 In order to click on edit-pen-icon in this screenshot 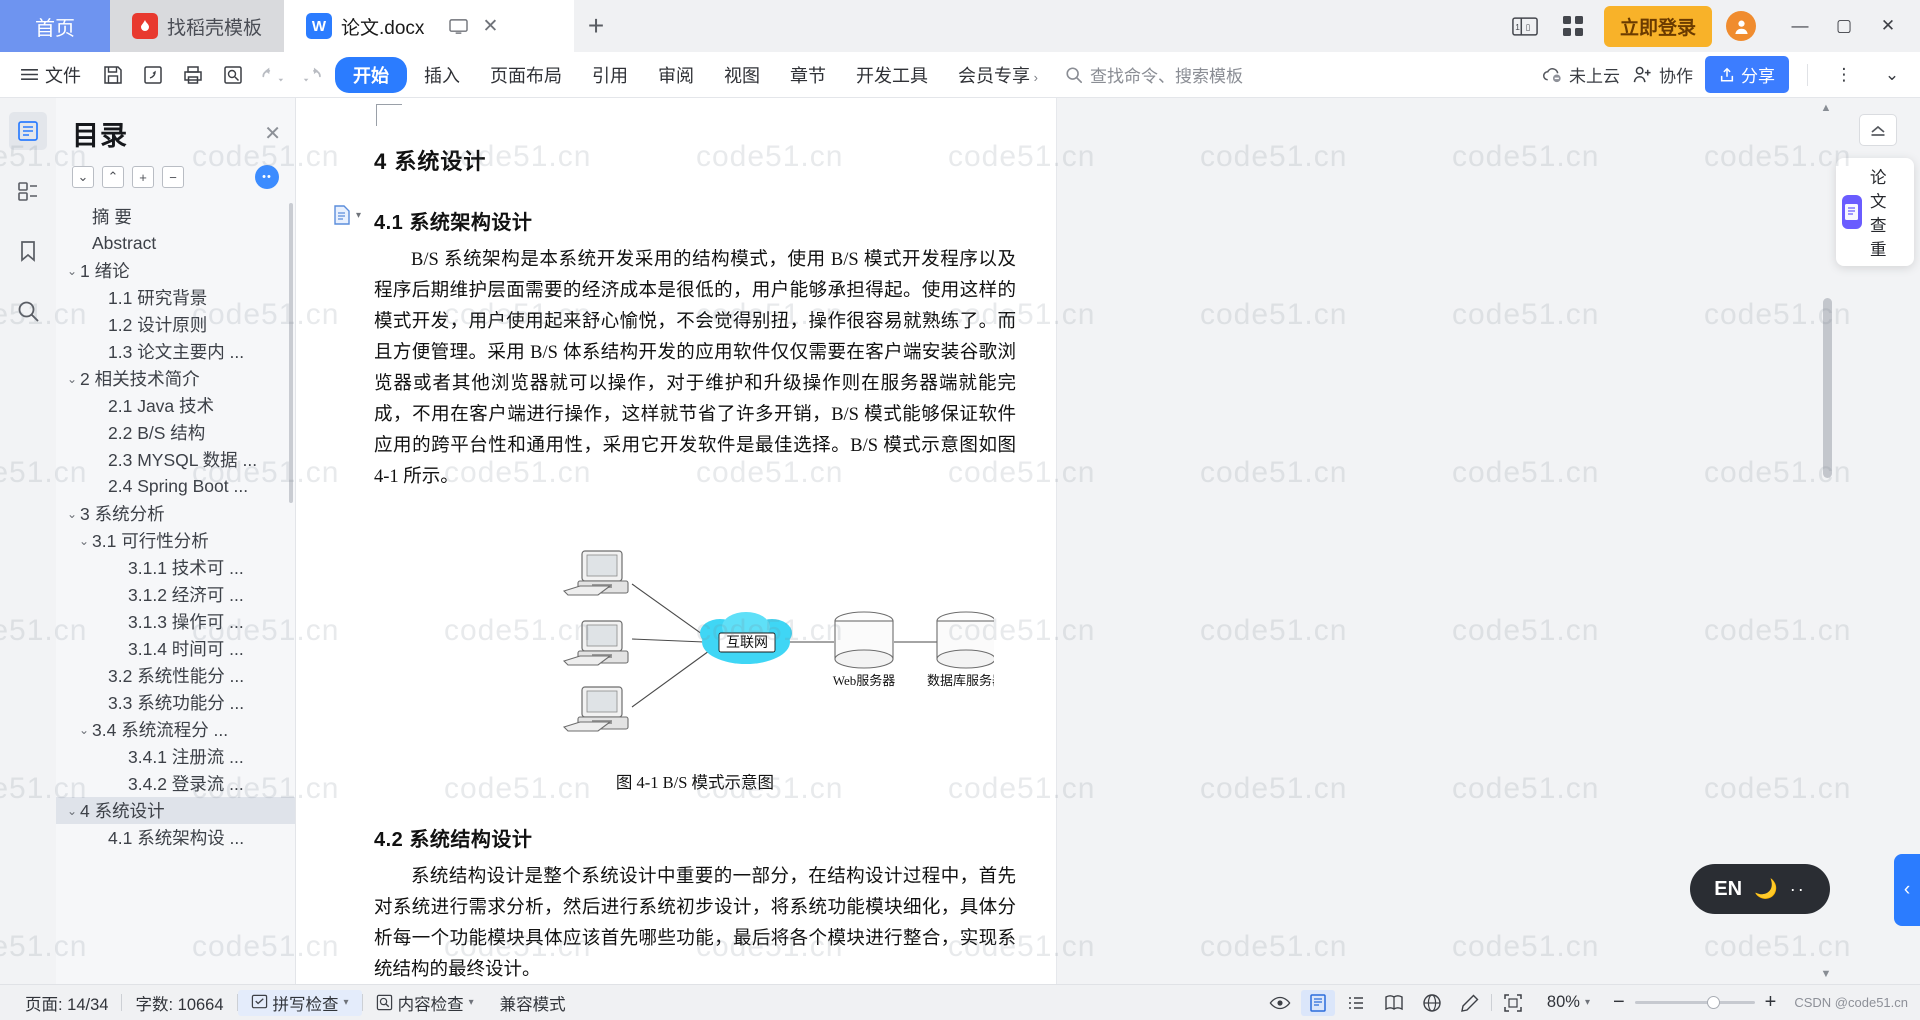, I will do `click(1470, 1003)`.